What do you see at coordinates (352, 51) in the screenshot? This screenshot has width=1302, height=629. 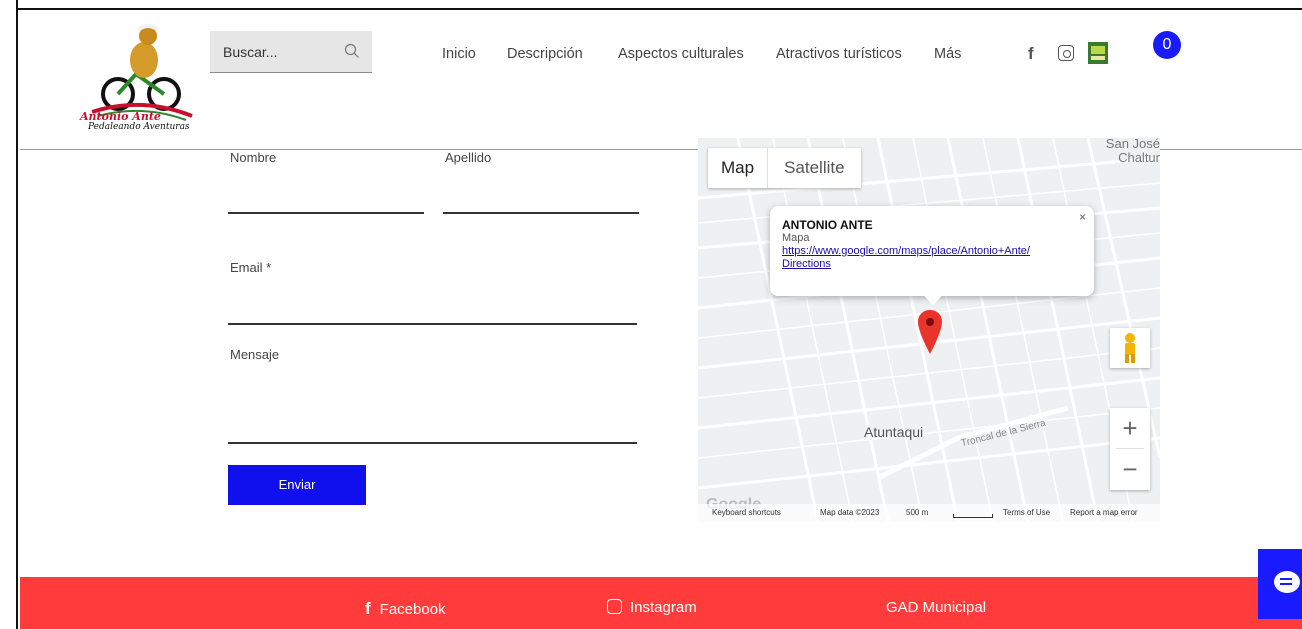 I see `search-icon` at bounding box center [352, 51].